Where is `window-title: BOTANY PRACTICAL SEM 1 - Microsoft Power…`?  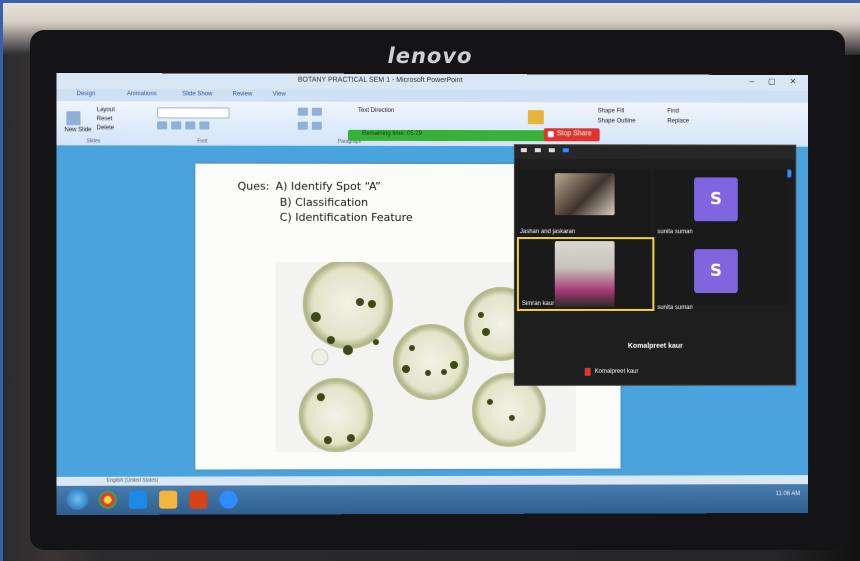 window-title: BOTANY PRACTICAL SEM 1 - Microsoft Power… is located at coordinates (380, 80).